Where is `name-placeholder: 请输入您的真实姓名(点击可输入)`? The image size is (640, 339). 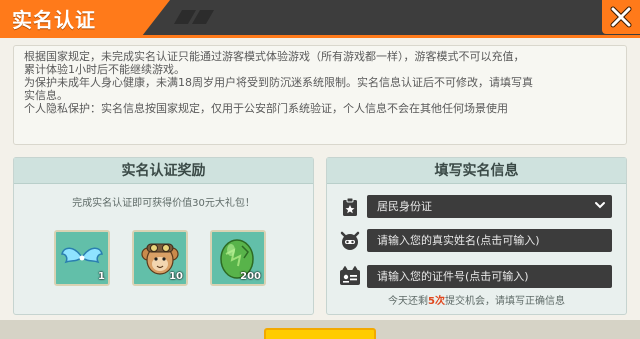 name-placeholder: 请输入您的真实姓名(点击可输入) is located at coordinates (458, 240).